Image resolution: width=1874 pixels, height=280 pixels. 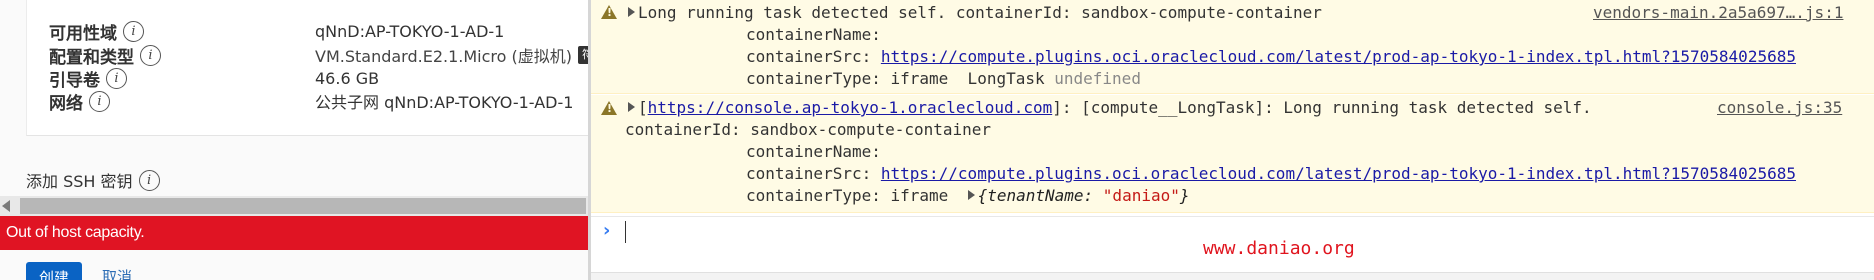 I want to click on expand-object-triangle-icon, so click(x=971, y=195).